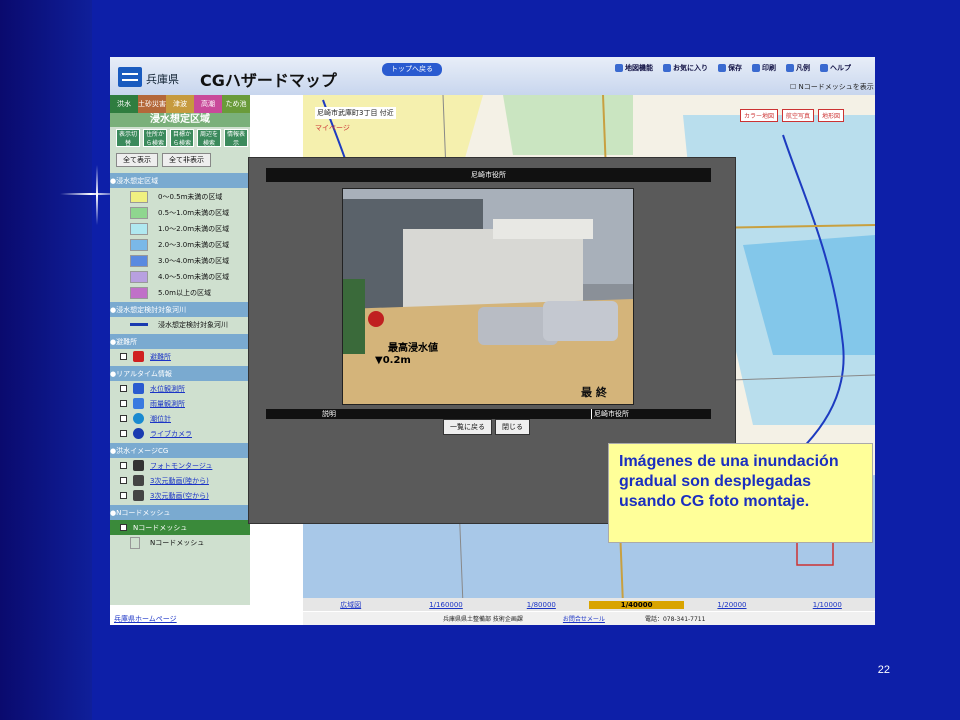  Describe the element at coordinates (759, 115) in the screenshot. I see `color-map-button: カラー地図` at that location.